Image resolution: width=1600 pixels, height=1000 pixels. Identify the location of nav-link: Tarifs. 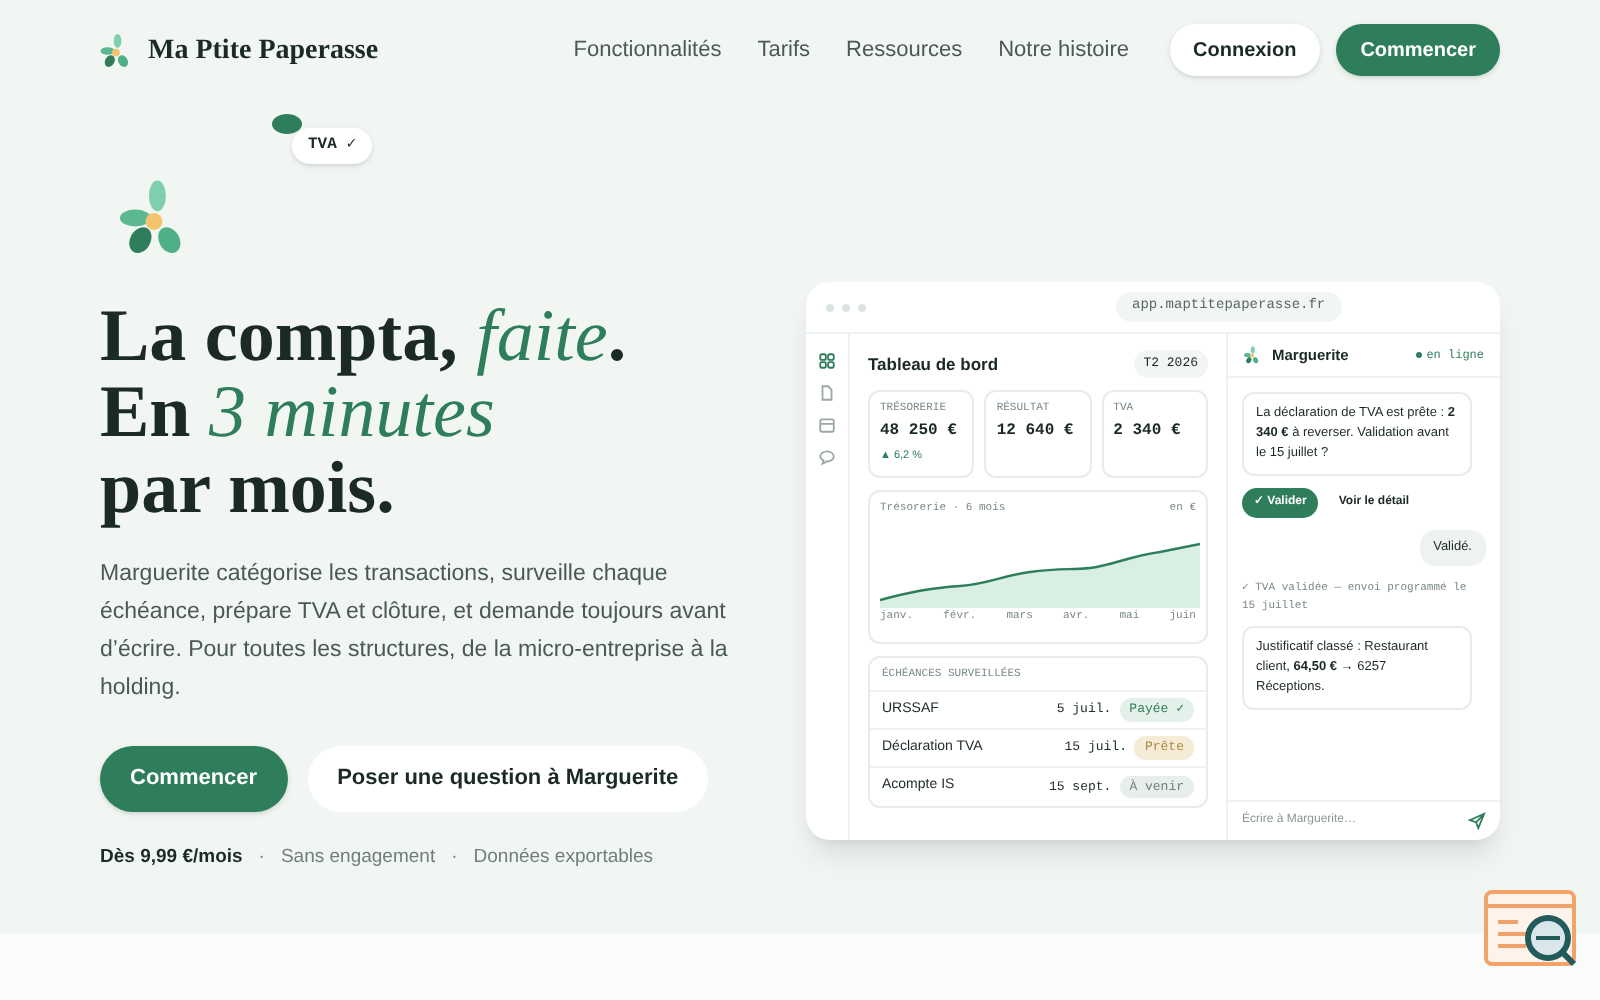
(784, 50).